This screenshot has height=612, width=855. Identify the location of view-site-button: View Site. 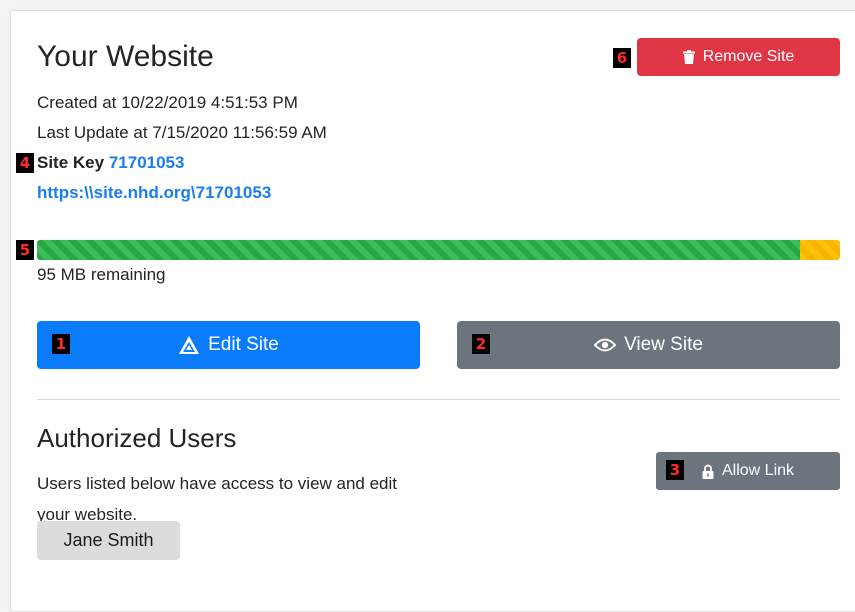
(648, 345).